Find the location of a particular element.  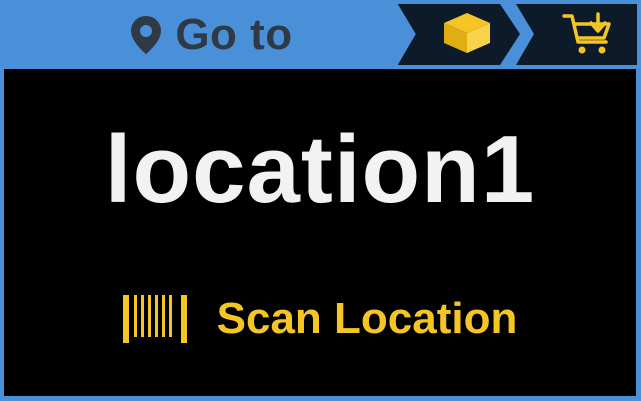

scan-location-label: Scan Location is located at coordinates (367, 318).